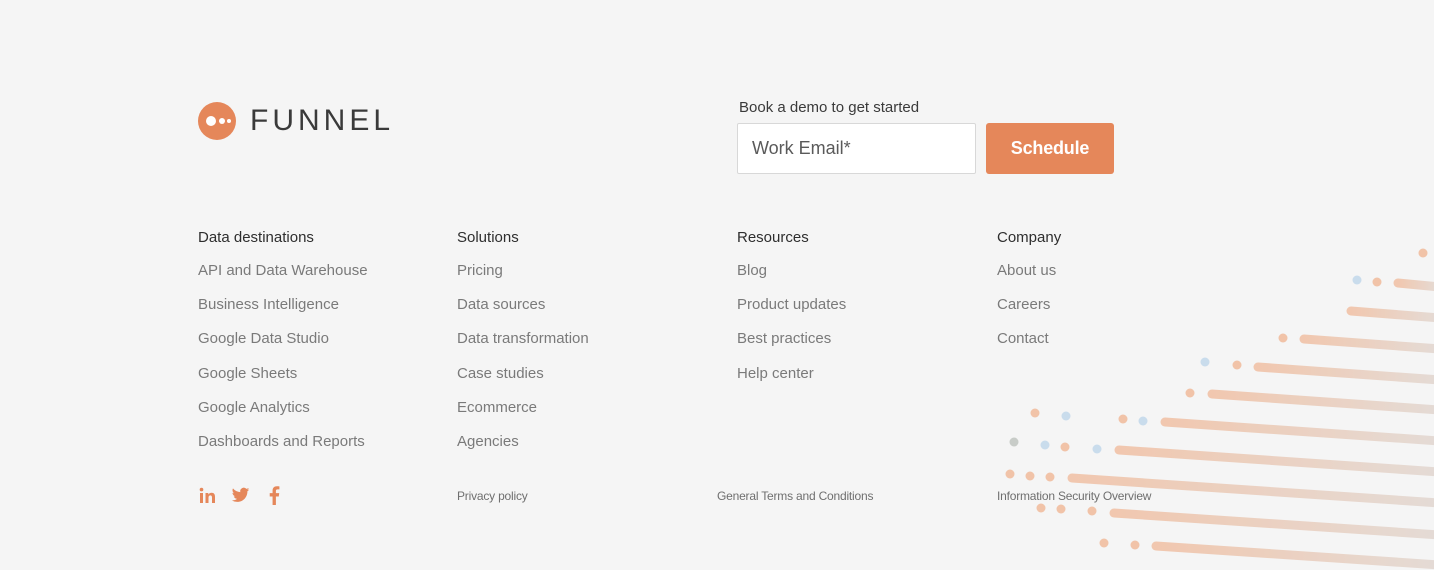 This screenshot has height=570, width=1434. Describe the element at coordinates (500, 373) in the screenshot. I see `footer-link-case-studies: Case studies` at that location.